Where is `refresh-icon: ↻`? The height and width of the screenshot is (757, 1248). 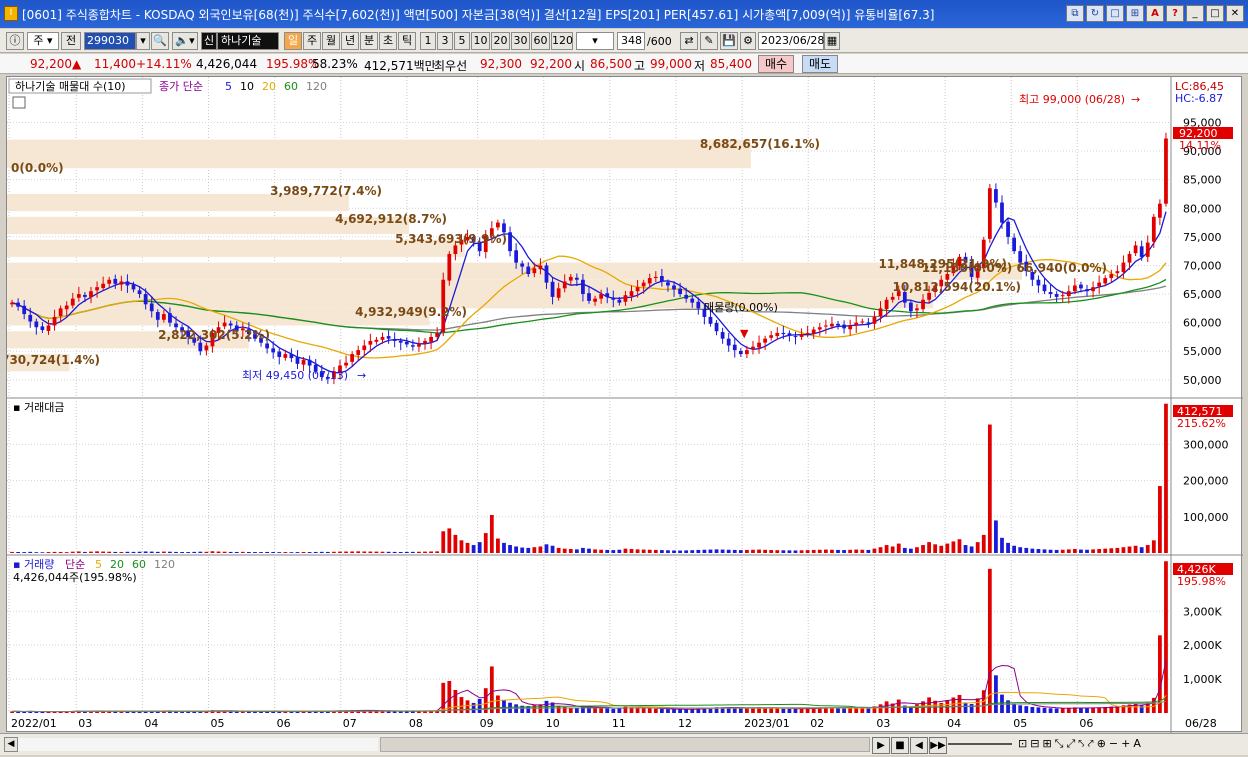
refresh-icon: ↻ is located at coordinates (1095, 13).